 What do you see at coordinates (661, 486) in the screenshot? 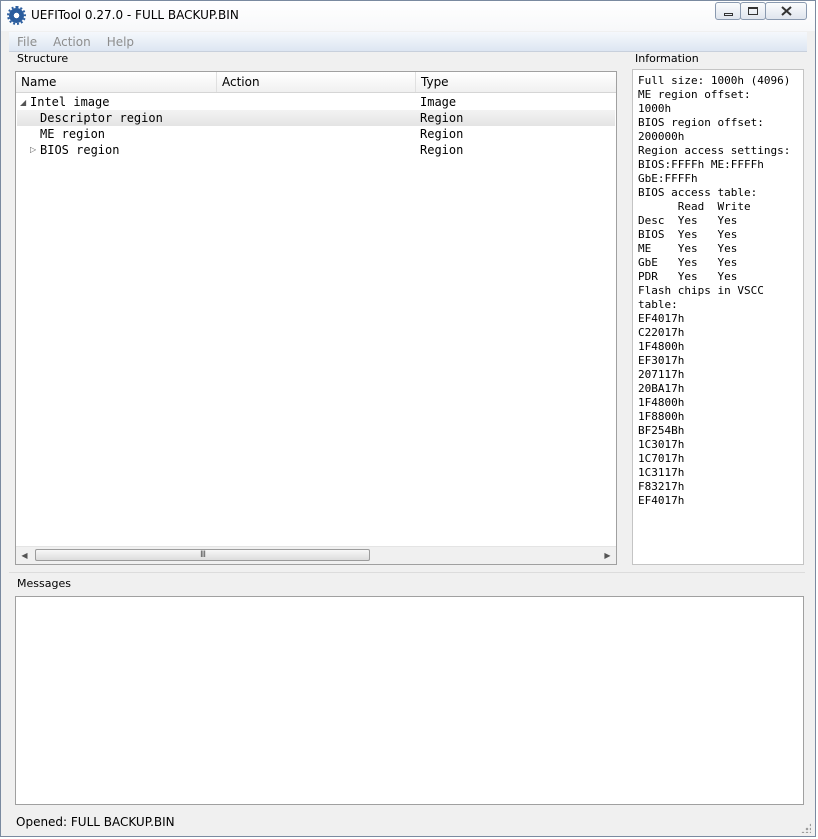
I see `info-line: F83217h` at bounding box center [661, 486].